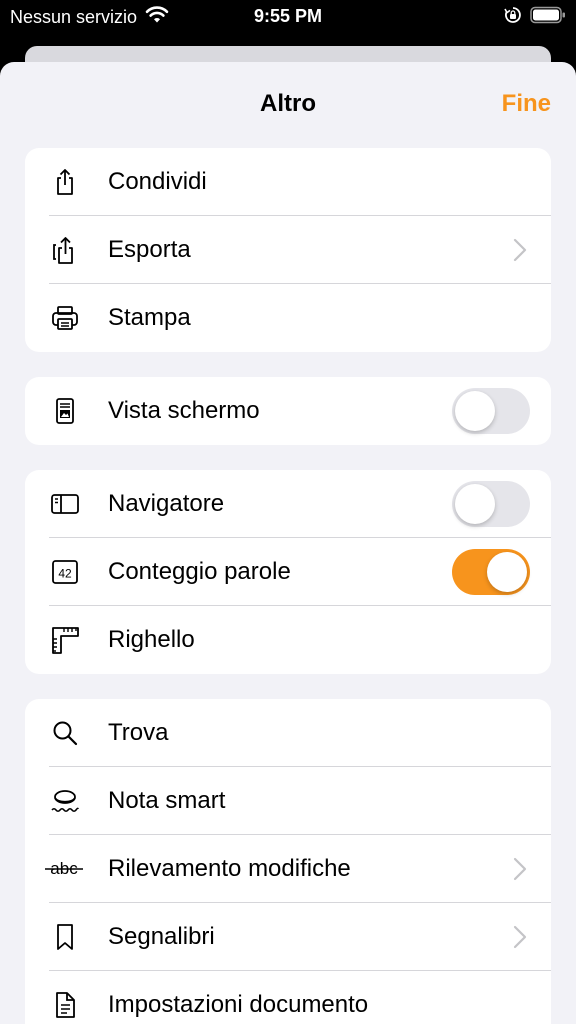 This screenshot has width=576, height=1024. I want to click on screen-view-label: Vista schermo, so click(184, 410).